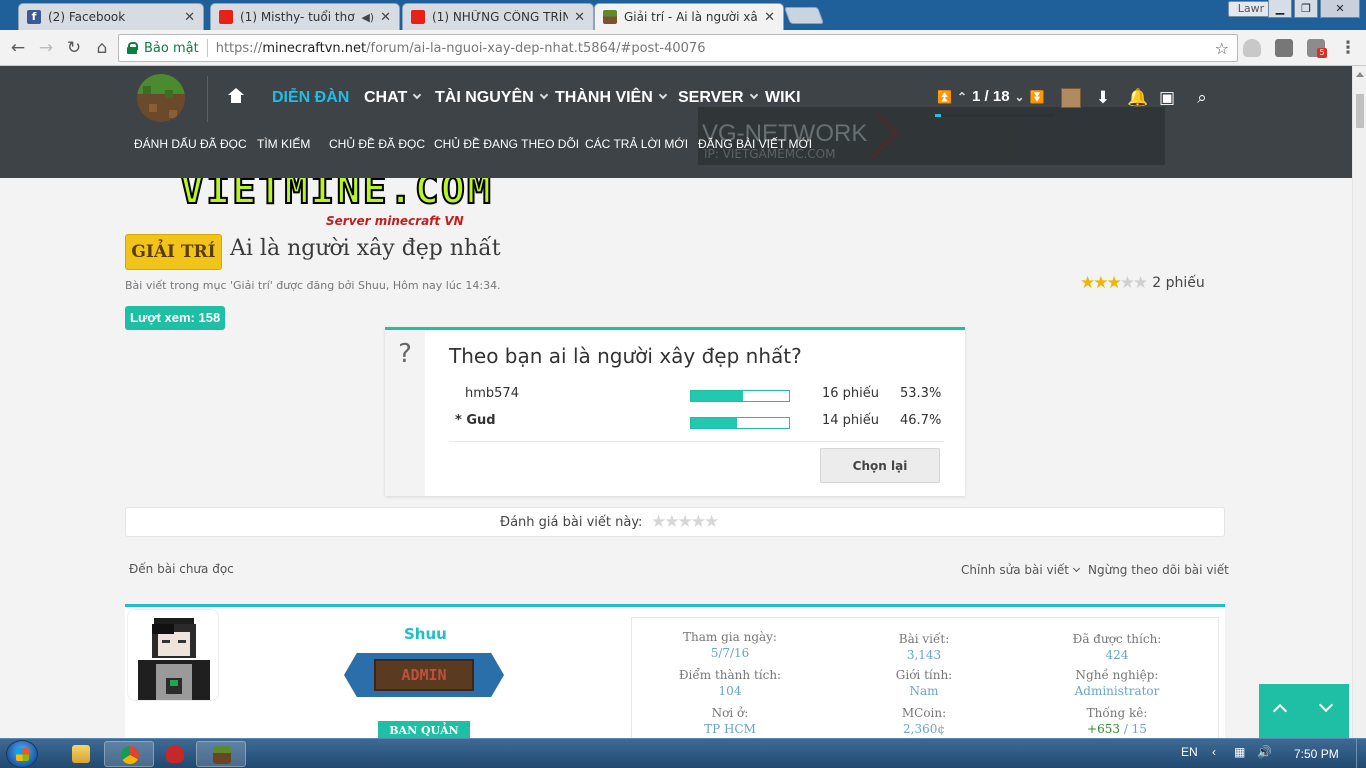 The image size is (1366, 768). What do you see at coordinates (181, 569) in the screenshot?
I see `go-to-unread-link: Đến bài chưa đọc` at bounding box center [181, 569].